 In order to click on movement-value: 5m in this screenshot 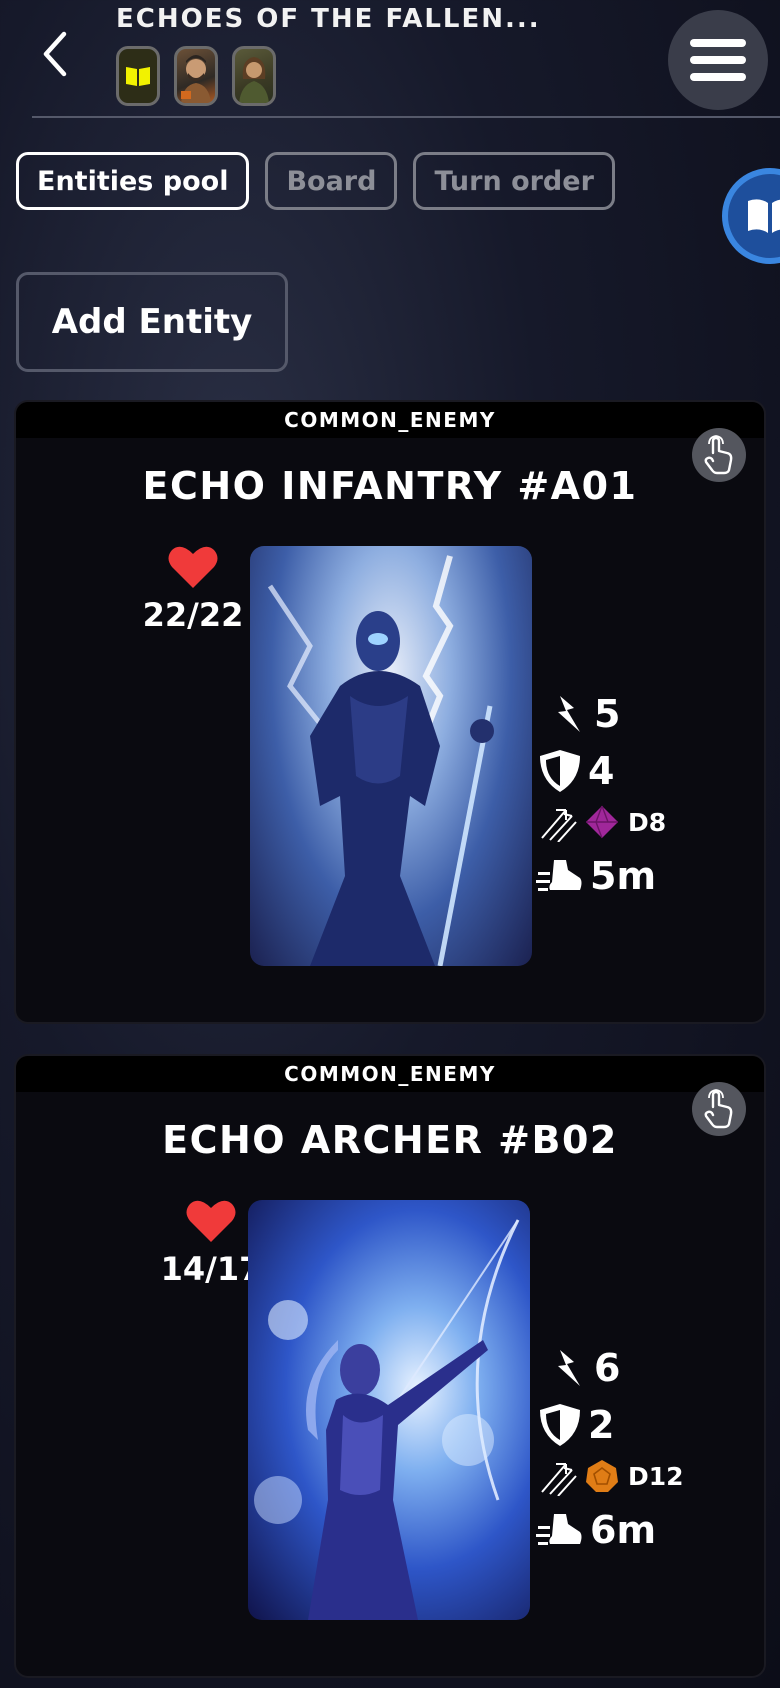, I will do `click(623, 876)`.